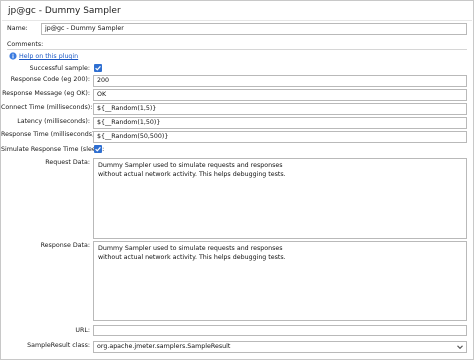 Image resolution: width=474 pixels, height=360 pixels. Describe the element at coordinates (50, 79) in the screenshot. I see `response-code-label: Response Code (eg 200):` at that location.